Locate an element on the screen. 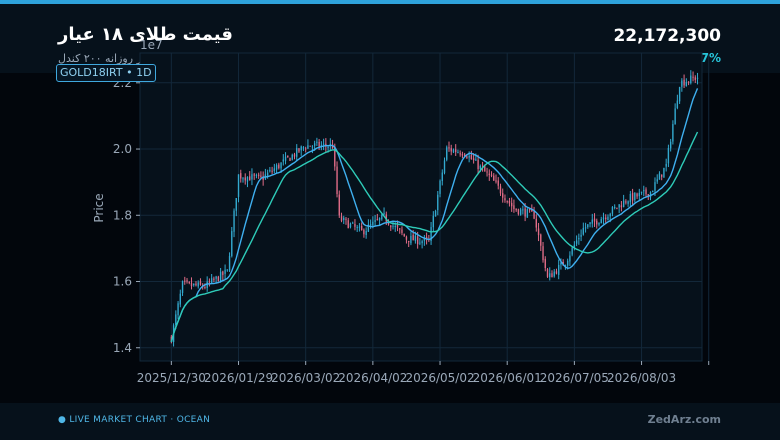 Image resolution: width=780 pixels, height=440 pixels. y-multiplier: 1e7 is located at coordinates (151, 45).